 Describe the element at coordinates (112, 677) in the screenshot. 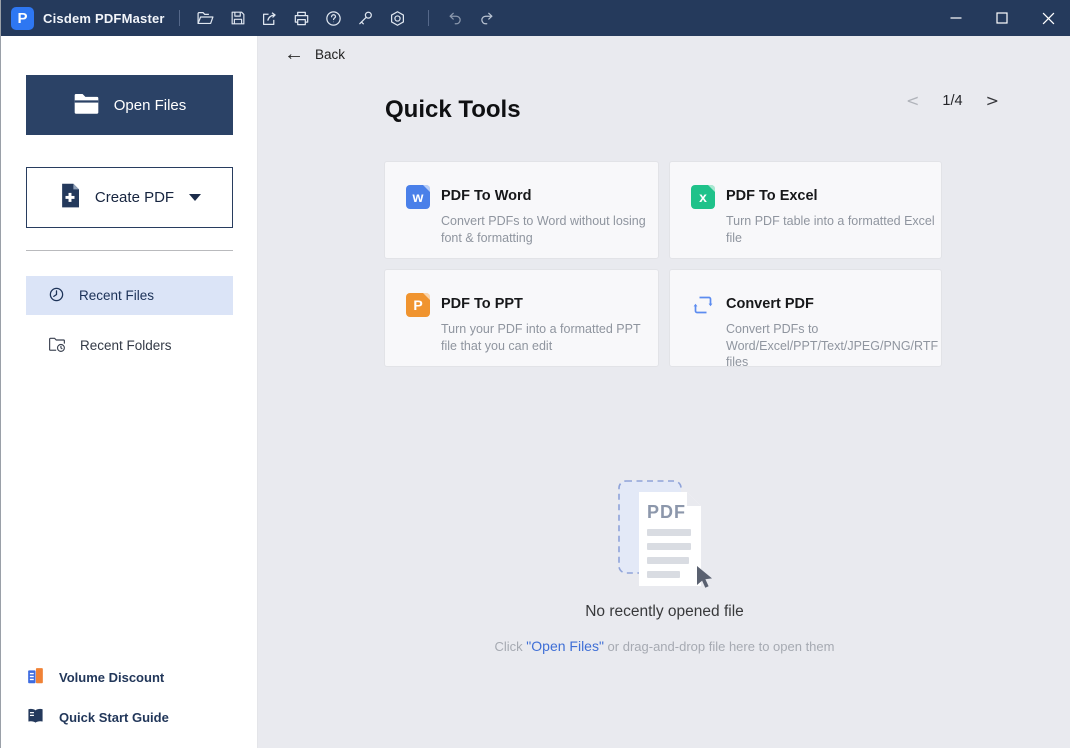

I see `volume-discount-label: Volume Discount` at that location.